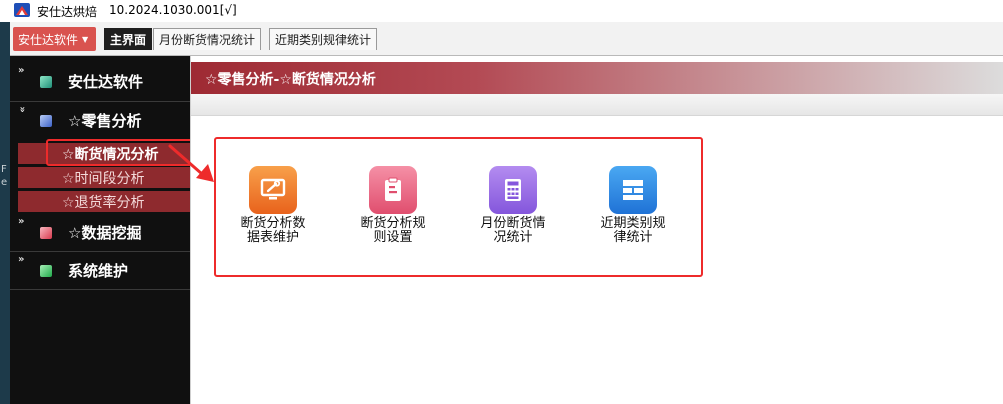 The width and height of the screenshot is (1003, 404). Describe the element at coordinates (4, 169) in the screenshot. I see `edge-text-fragment: F` at that location.